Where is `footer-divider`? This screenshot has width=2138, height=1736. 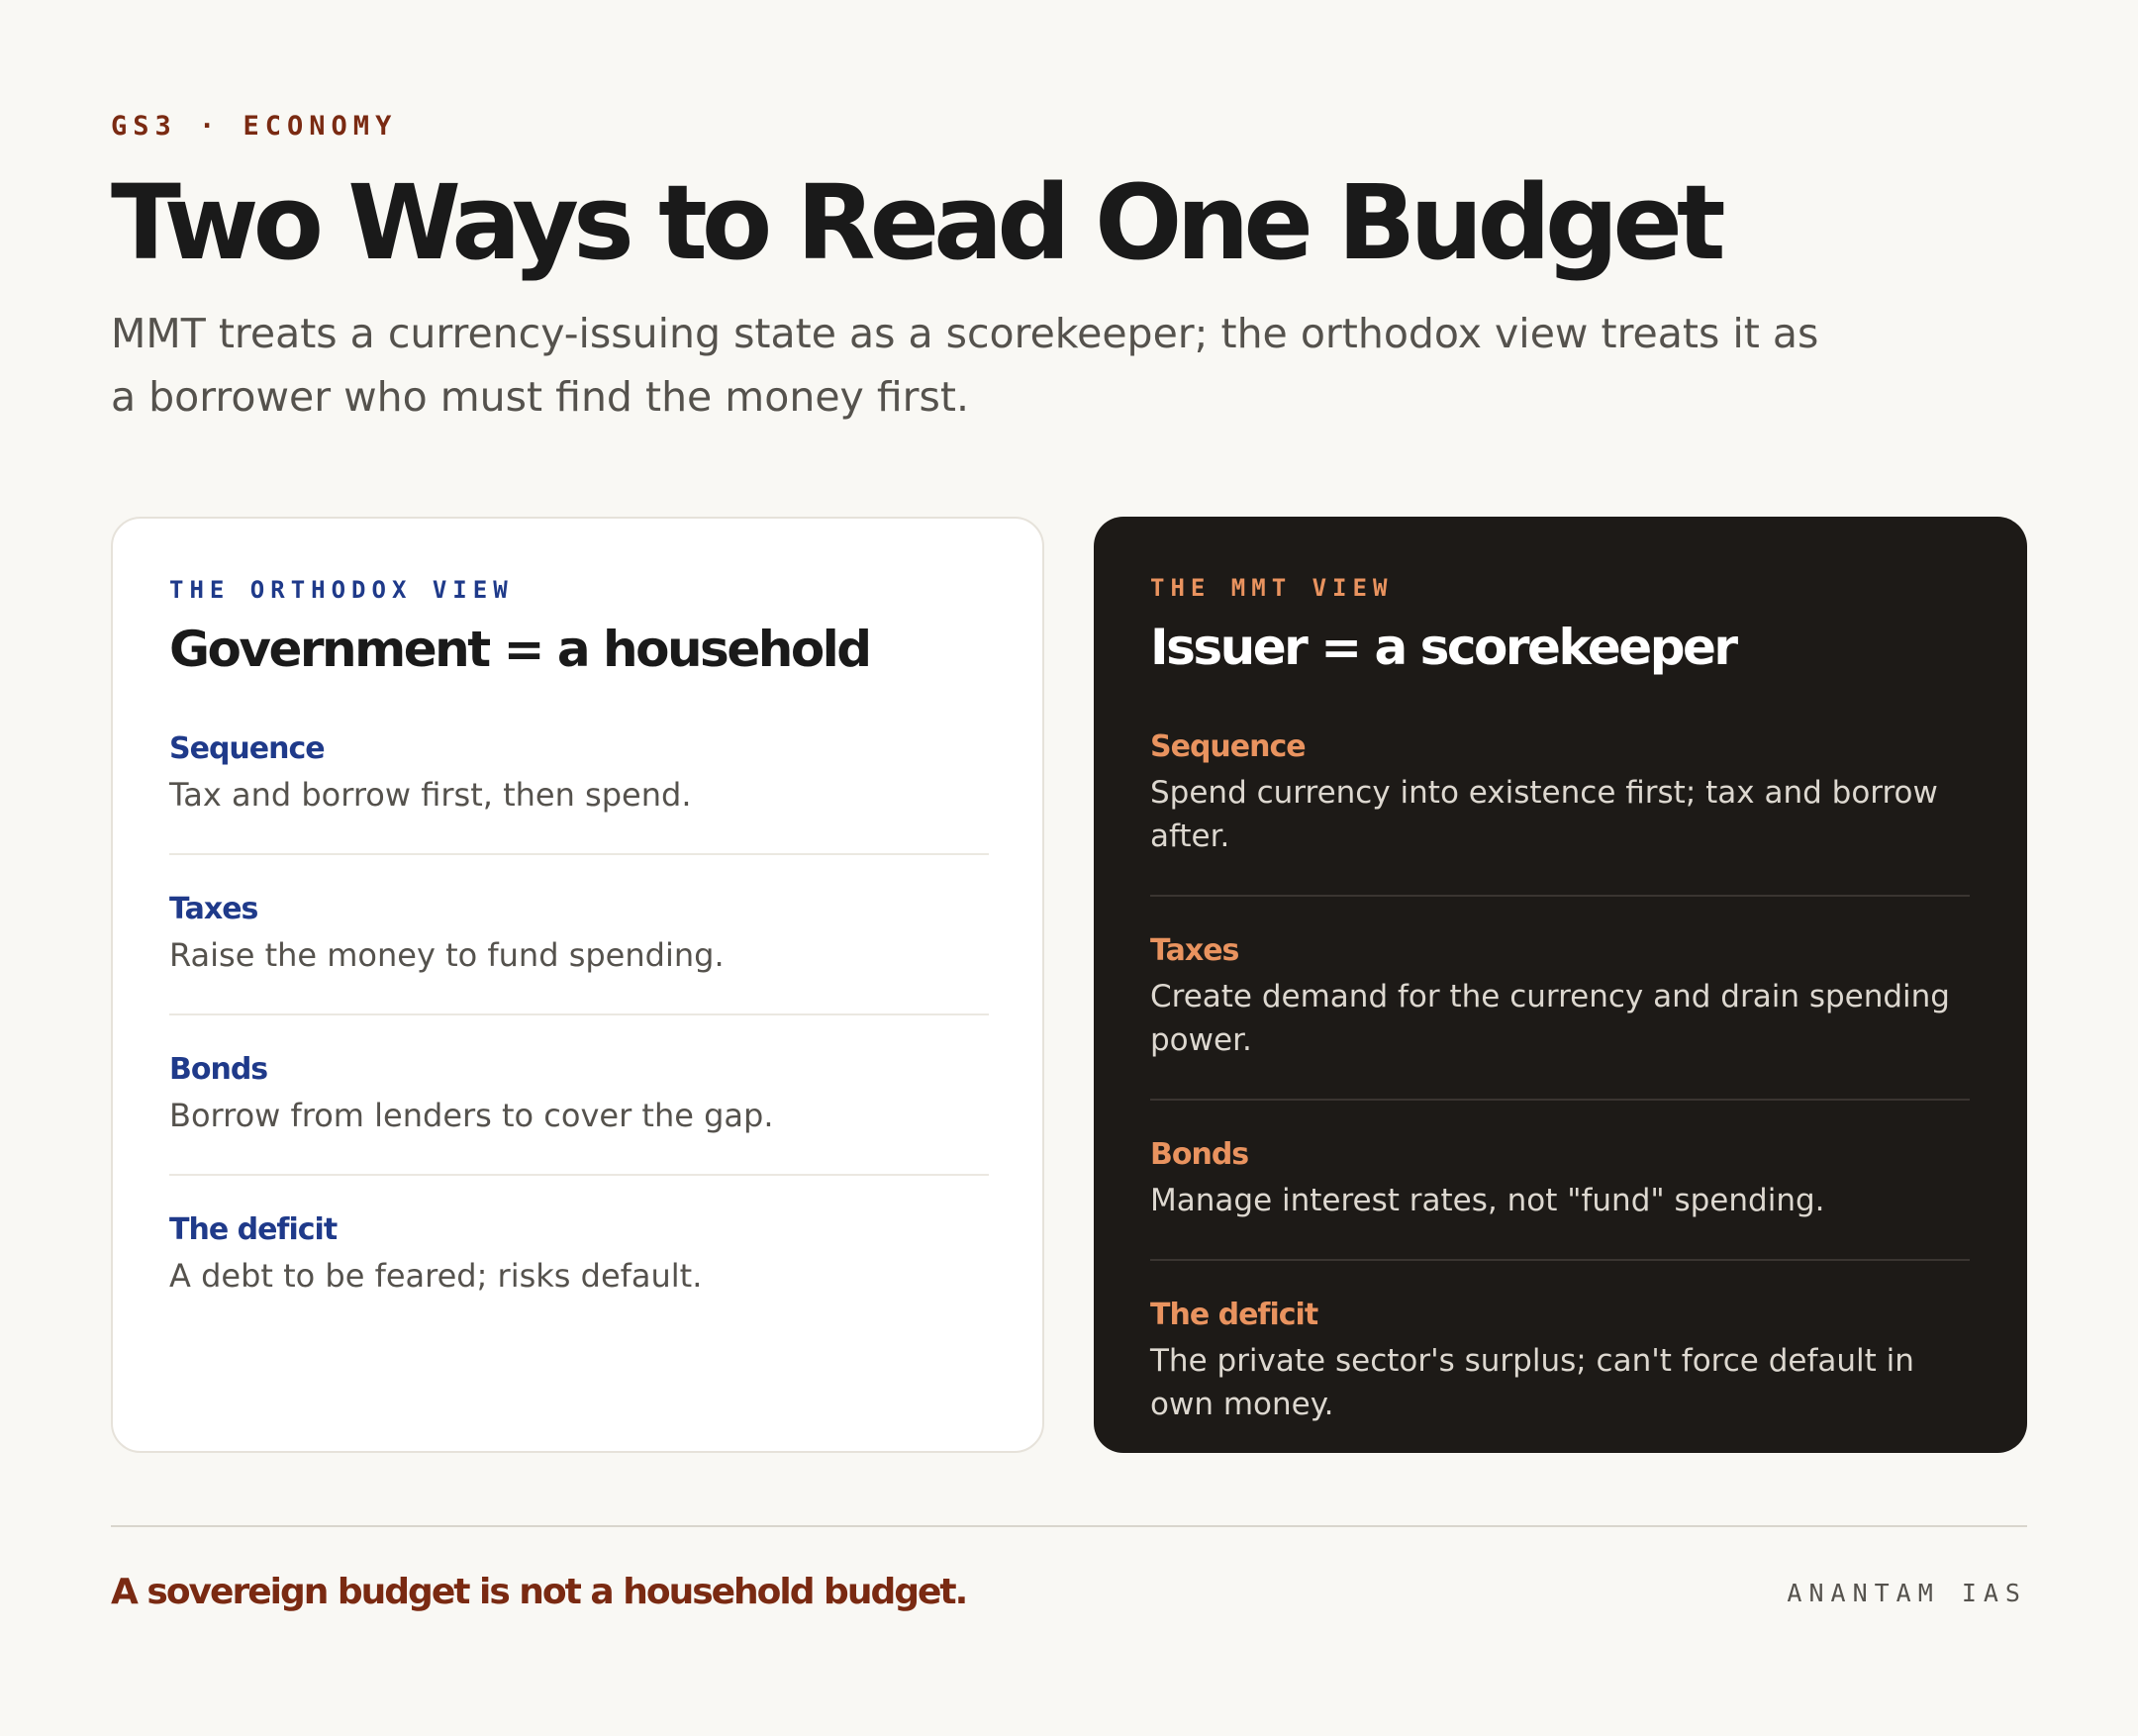
footer-divider is located at coordinates (1069, 1526).